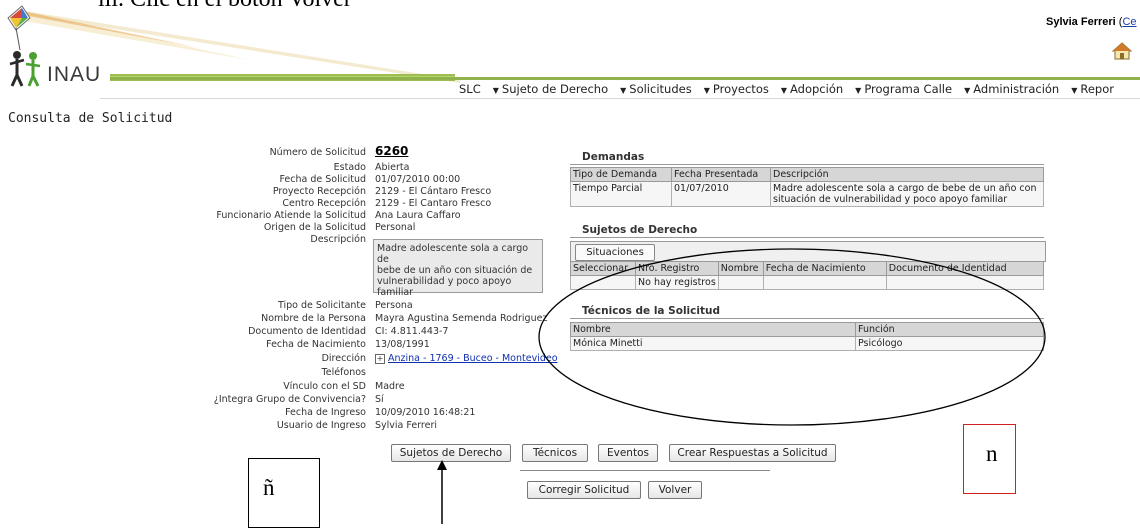 The height and width of the screenshot is (528, 1140). Describe the element at coordinates (349, 167) in the screenshot. I see `estado-label: Estado` at that location.